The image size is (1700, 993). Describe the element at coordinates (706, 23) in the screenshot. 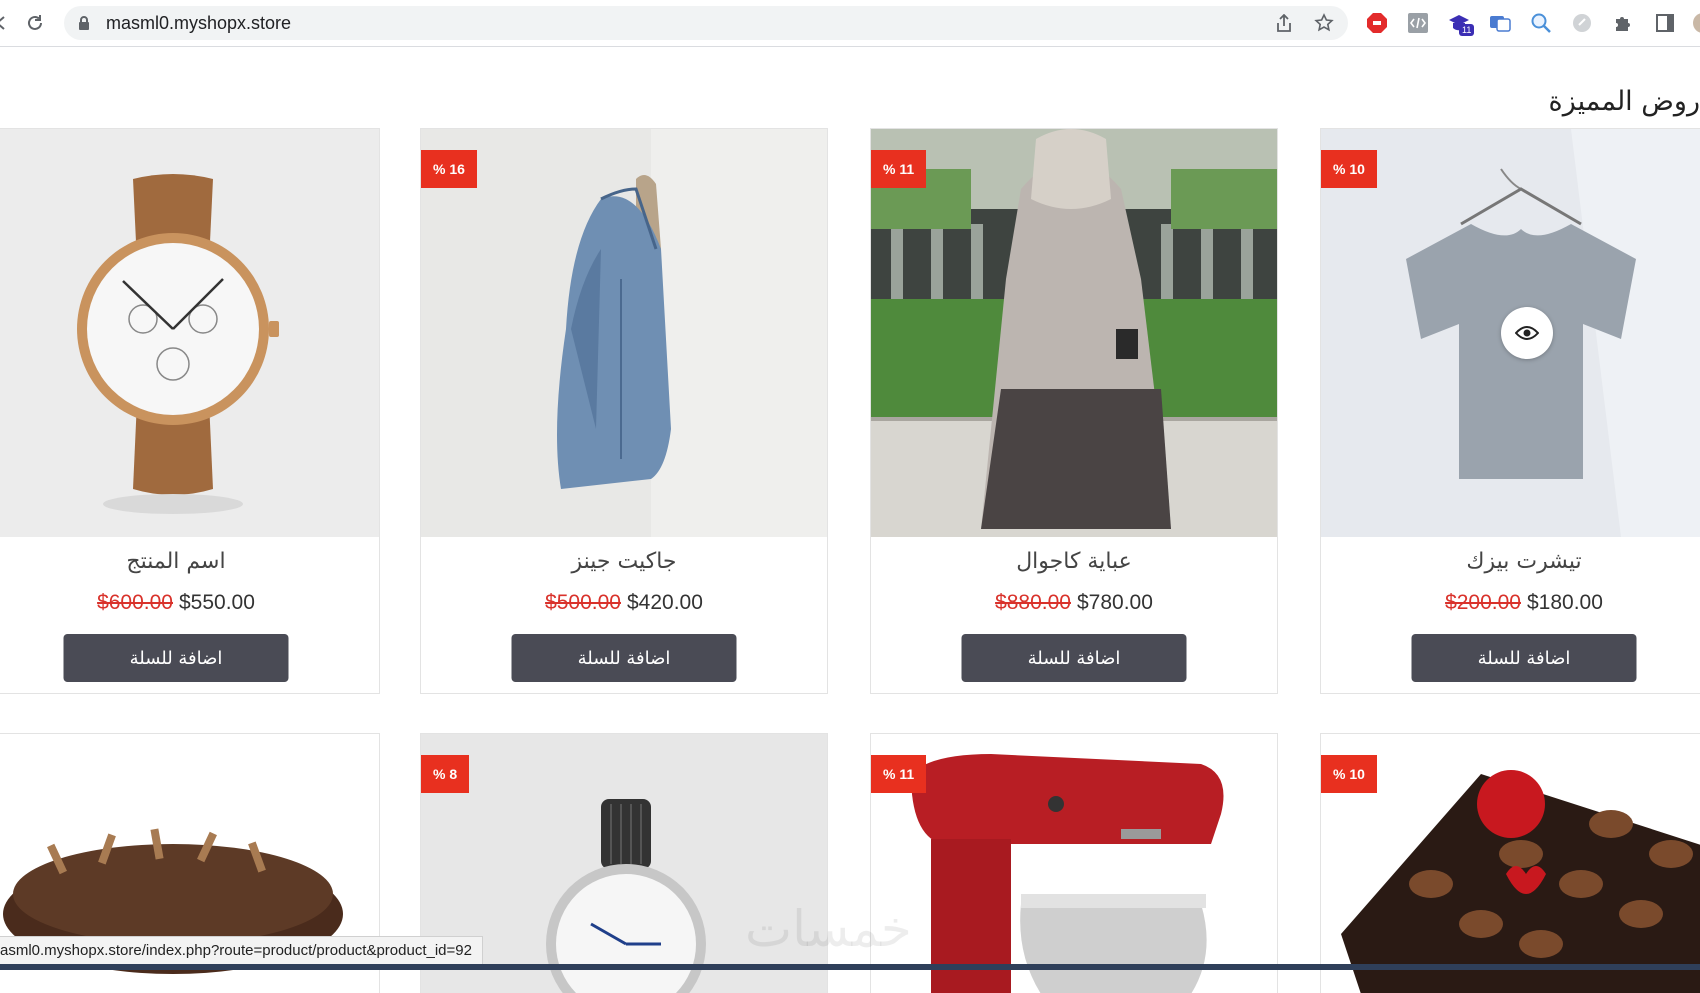

I see `address-bar: masml0.myshopx.store` at that location.